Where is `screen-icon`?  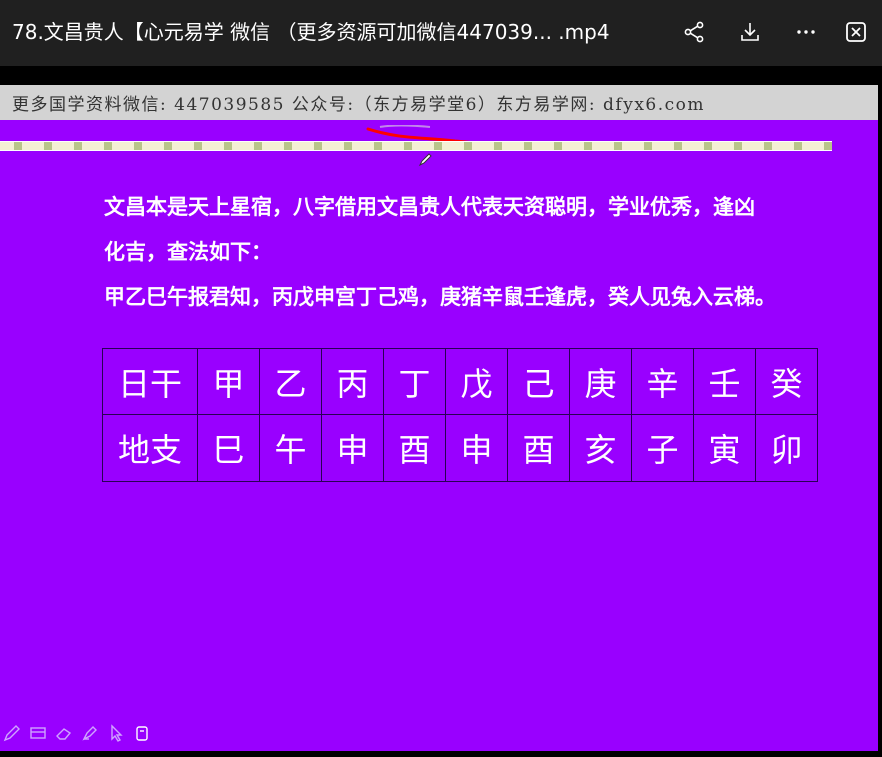 screen-icon is located at coordinates (38, 733).